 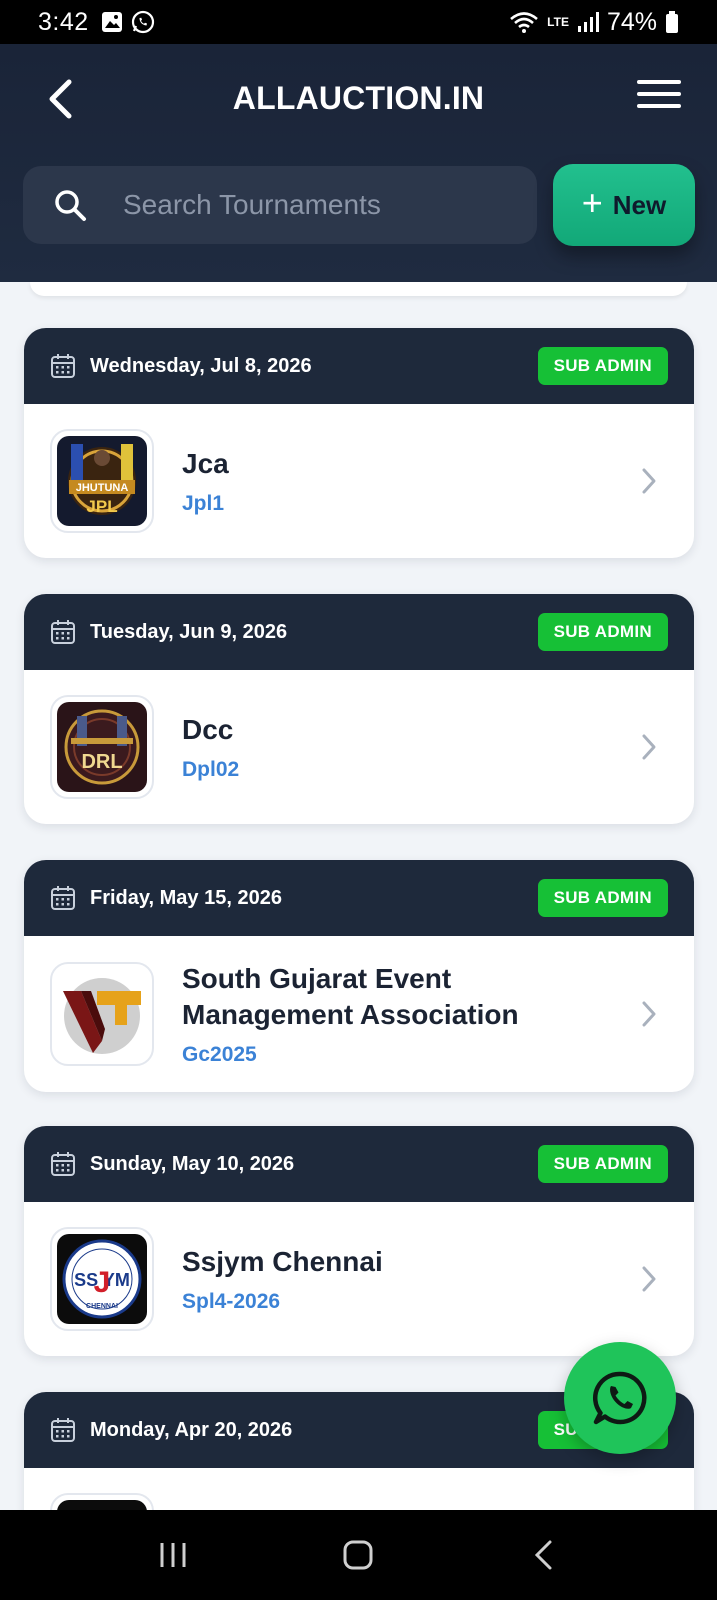 What do you see at coordinates (672, 22) in the screenshot?
I see `battery-icon` at bounding box center [672, 22].